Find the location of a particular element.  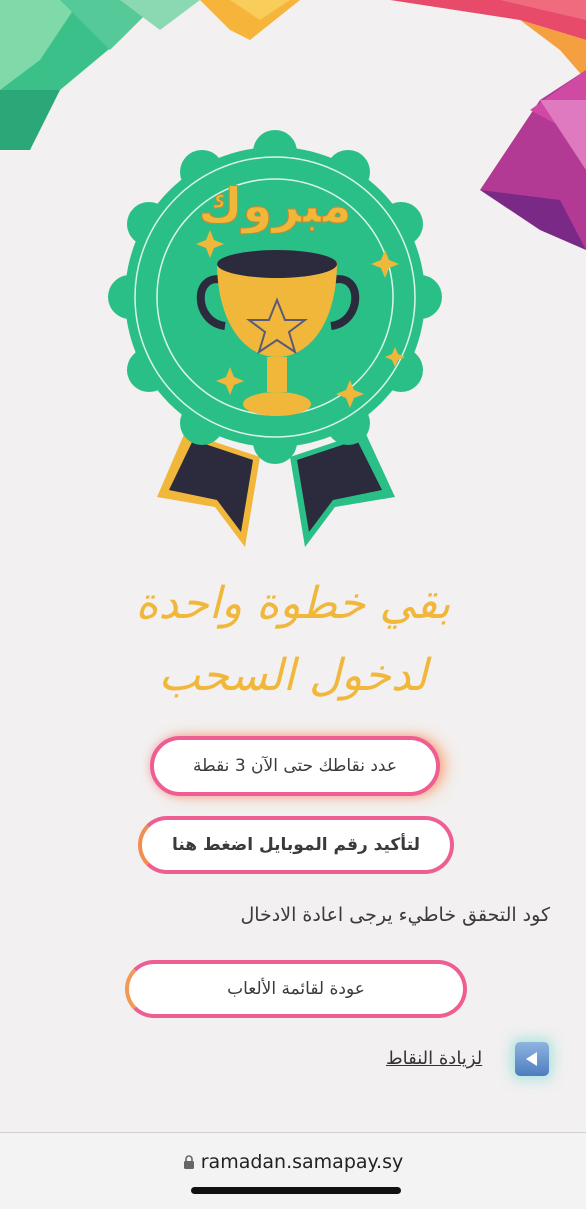

points-count-label: عدد نقاطك حتى الآن 3 نقطة is located at coordinates (295, 766).